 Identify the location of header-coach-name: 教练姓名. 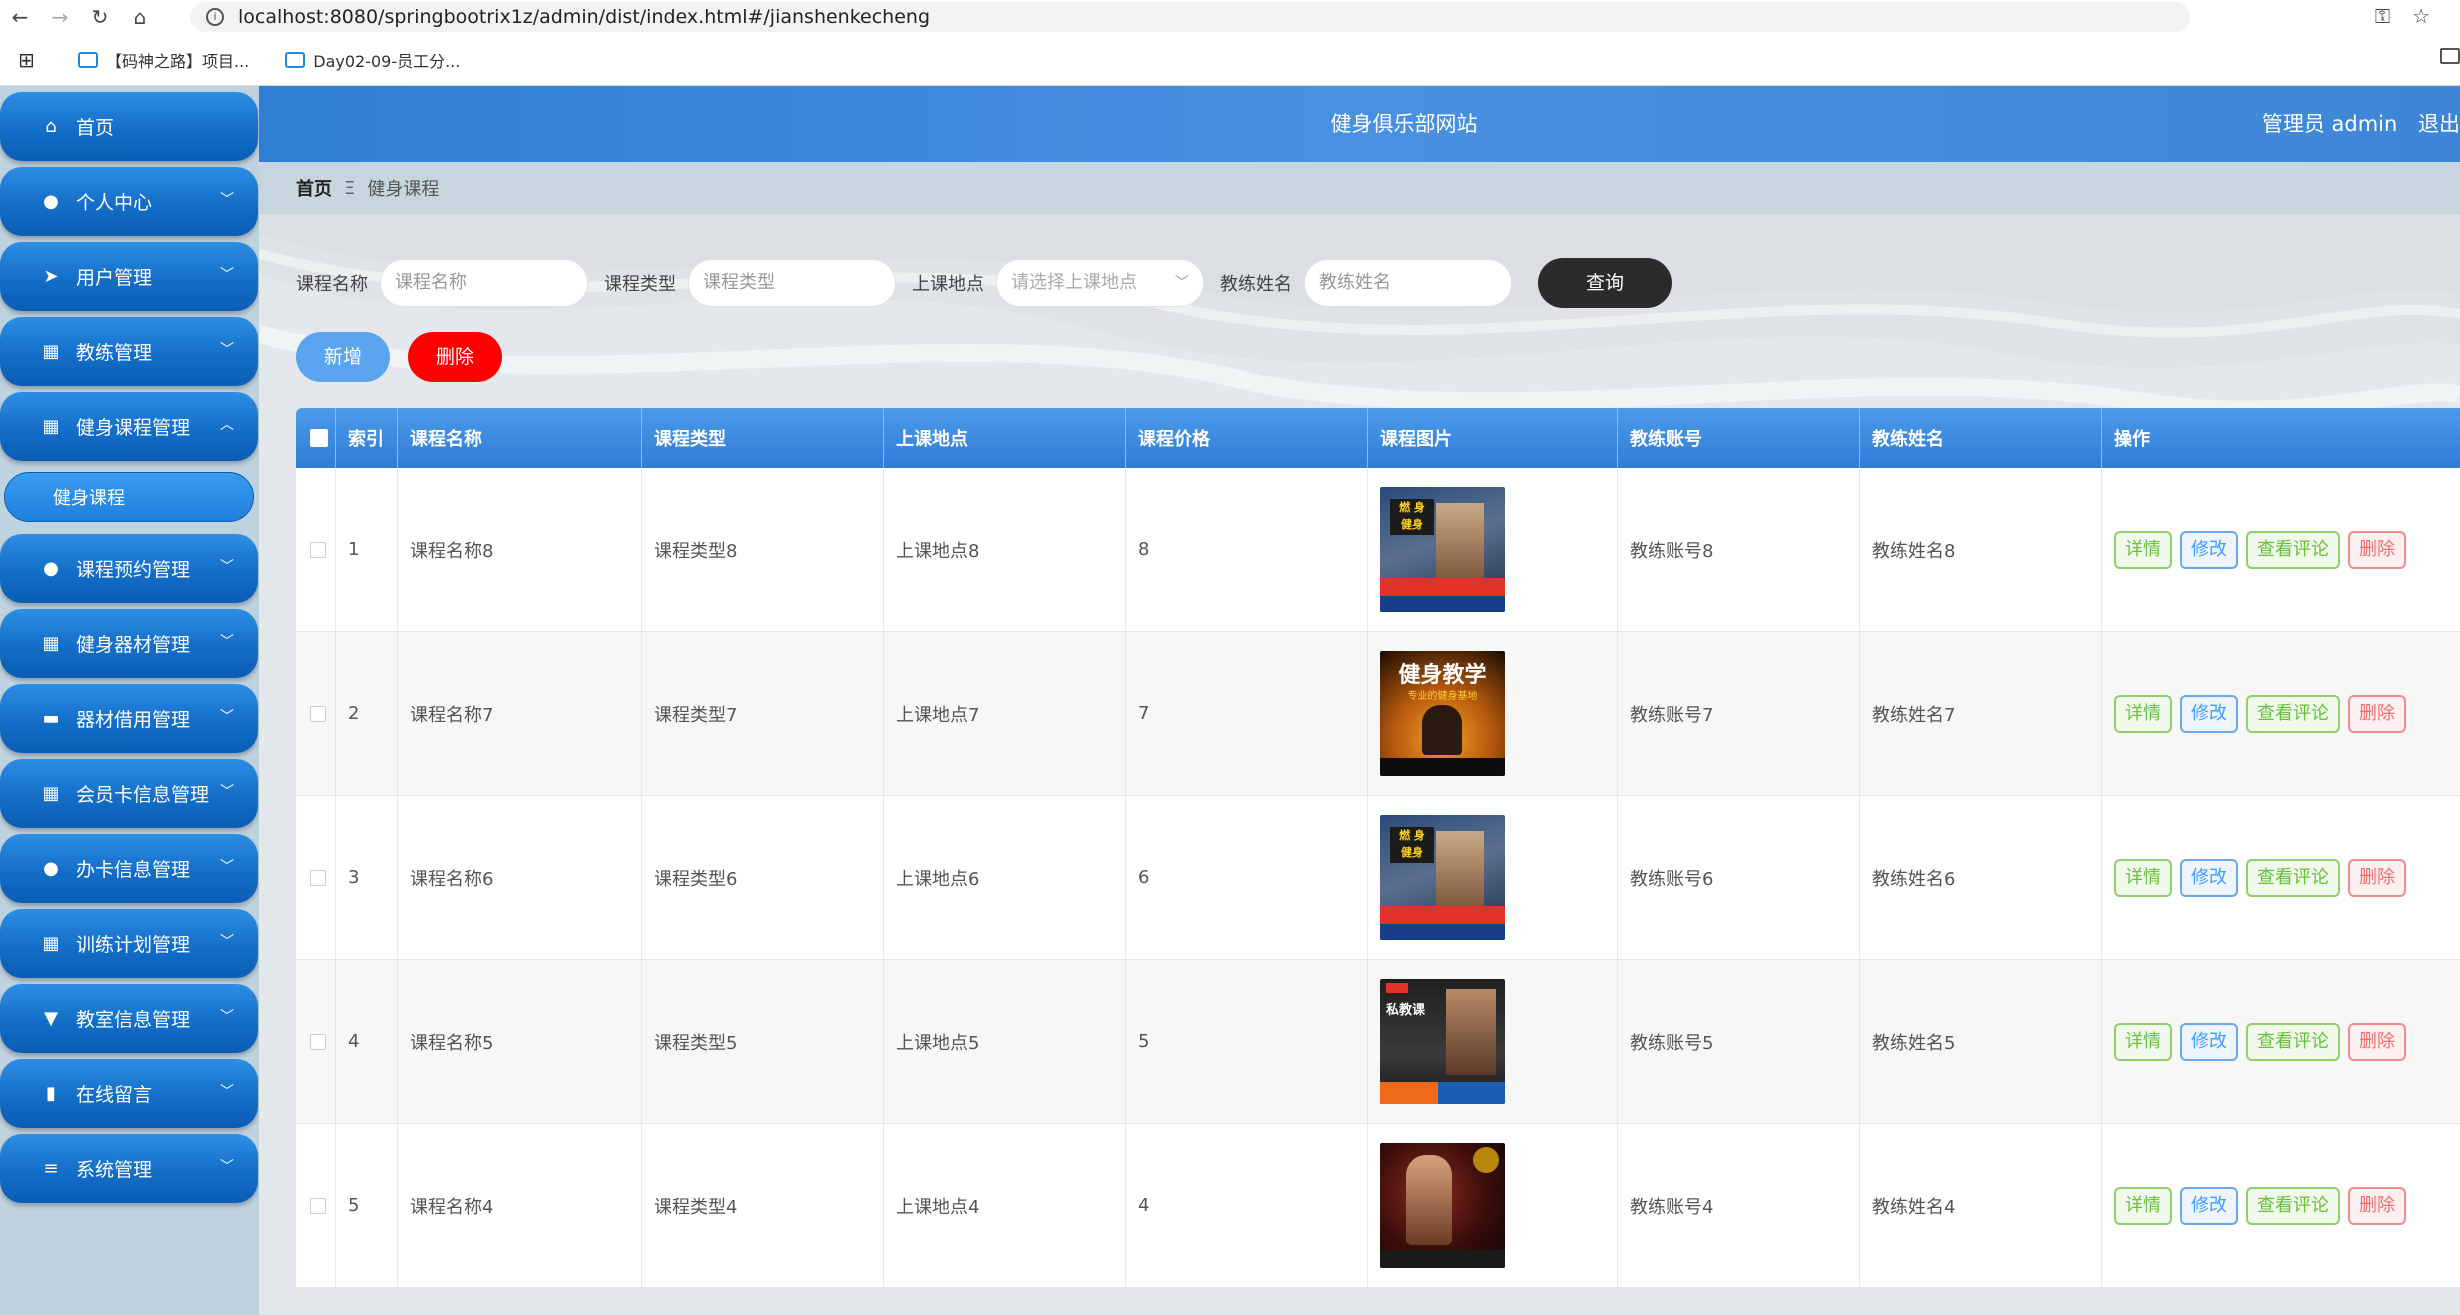
(1981, 438).